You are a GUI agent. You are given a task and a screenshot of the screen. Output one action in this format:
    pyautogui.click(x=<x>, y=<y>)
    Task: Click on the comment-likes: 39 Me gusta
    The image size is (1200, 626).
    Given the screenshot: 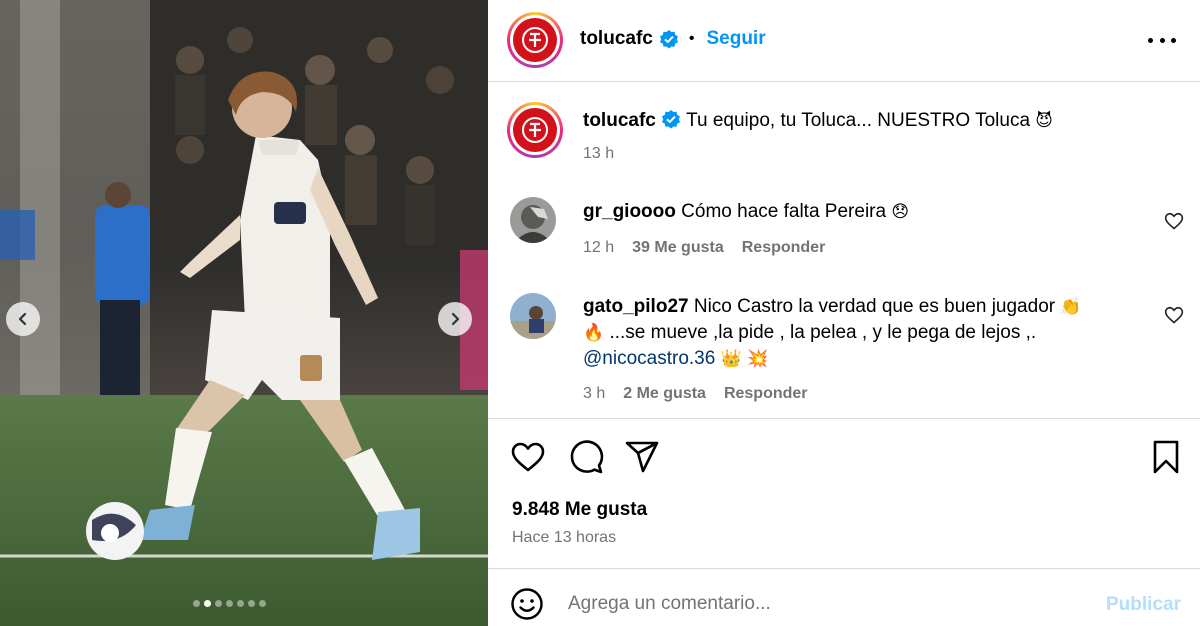 What is the action you would take?
    pyautogui.click(x=678, y=248)
    